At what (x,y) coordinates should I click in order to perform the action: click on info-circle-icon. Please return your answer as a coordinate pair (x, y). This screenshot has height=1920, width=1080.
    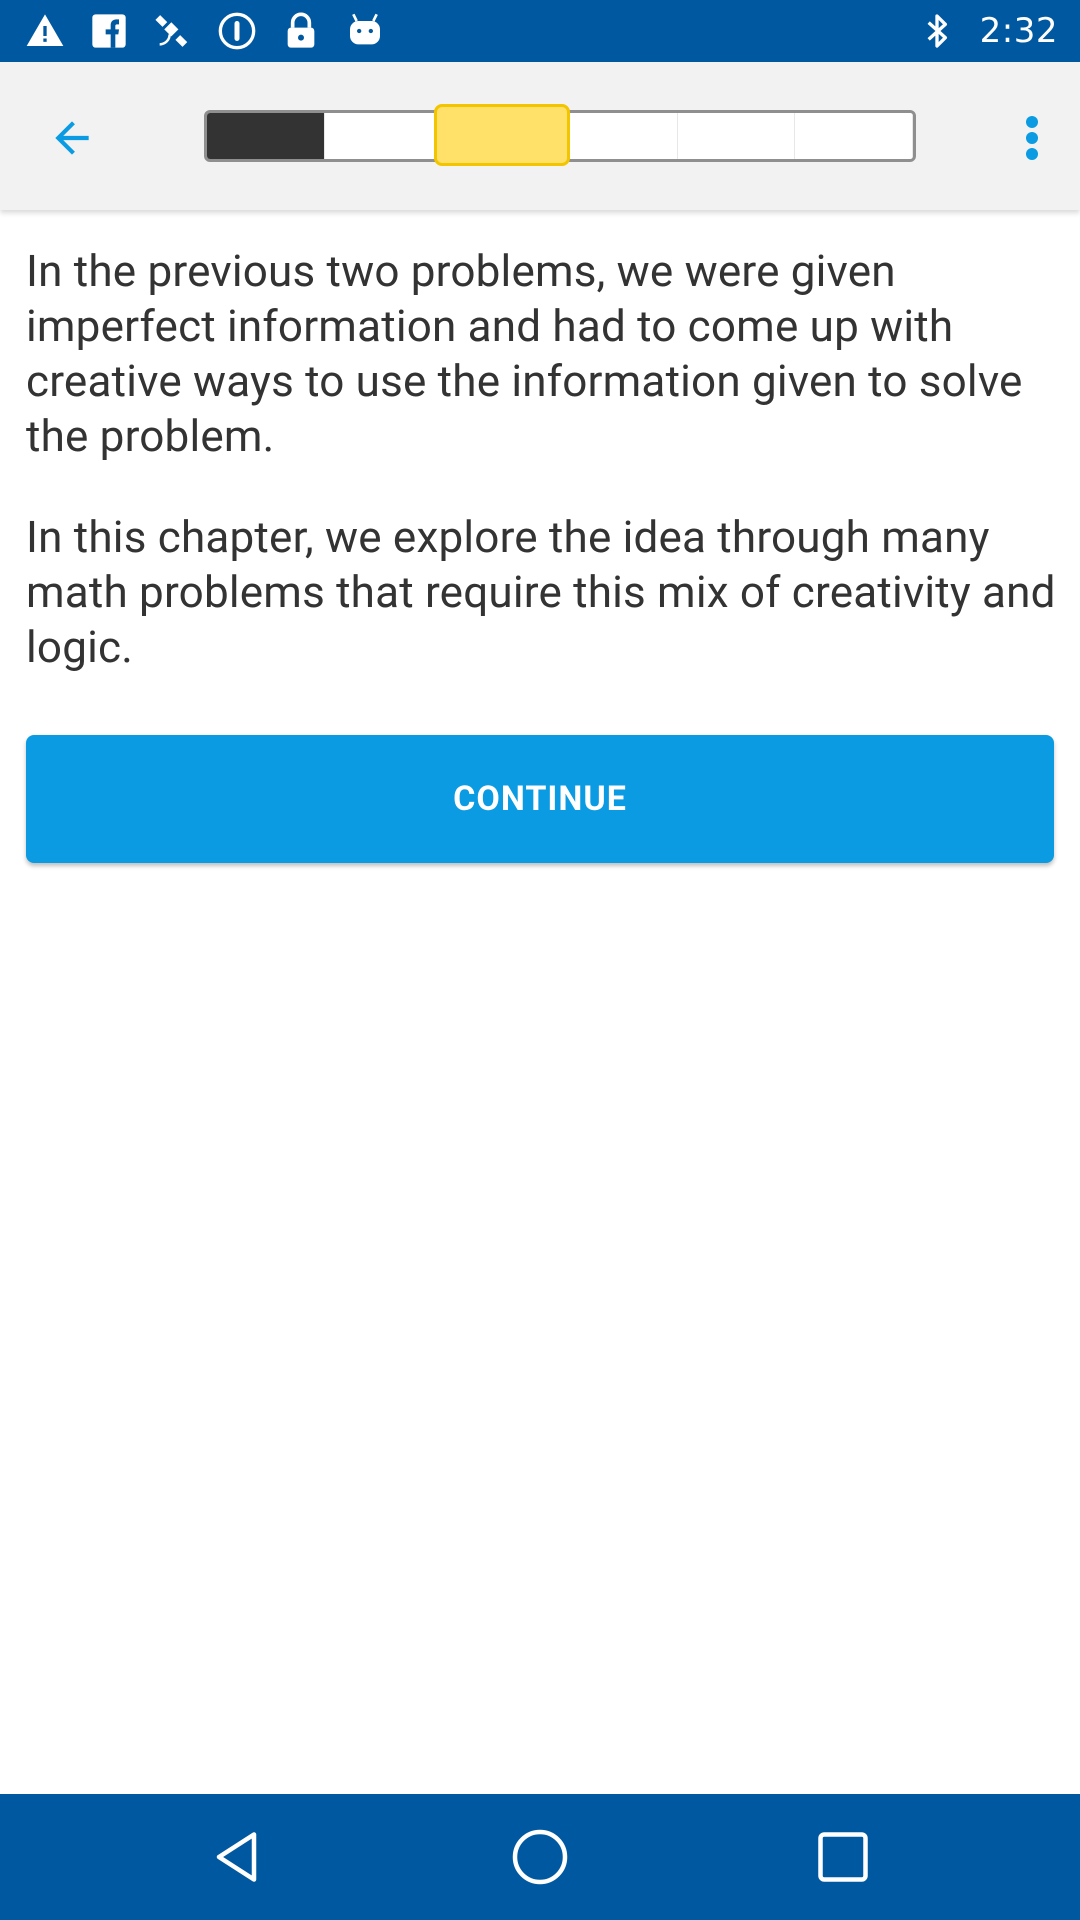
    Looking at the image, I should click on (237, 31).